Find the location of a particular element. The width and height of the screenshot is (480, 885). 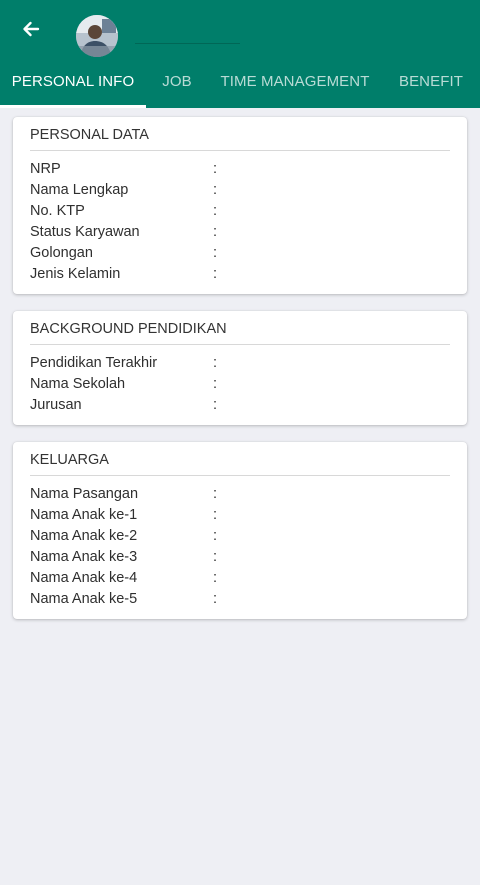

field-label: Nama Anak ke-5 is located at coordinates (84, 599).